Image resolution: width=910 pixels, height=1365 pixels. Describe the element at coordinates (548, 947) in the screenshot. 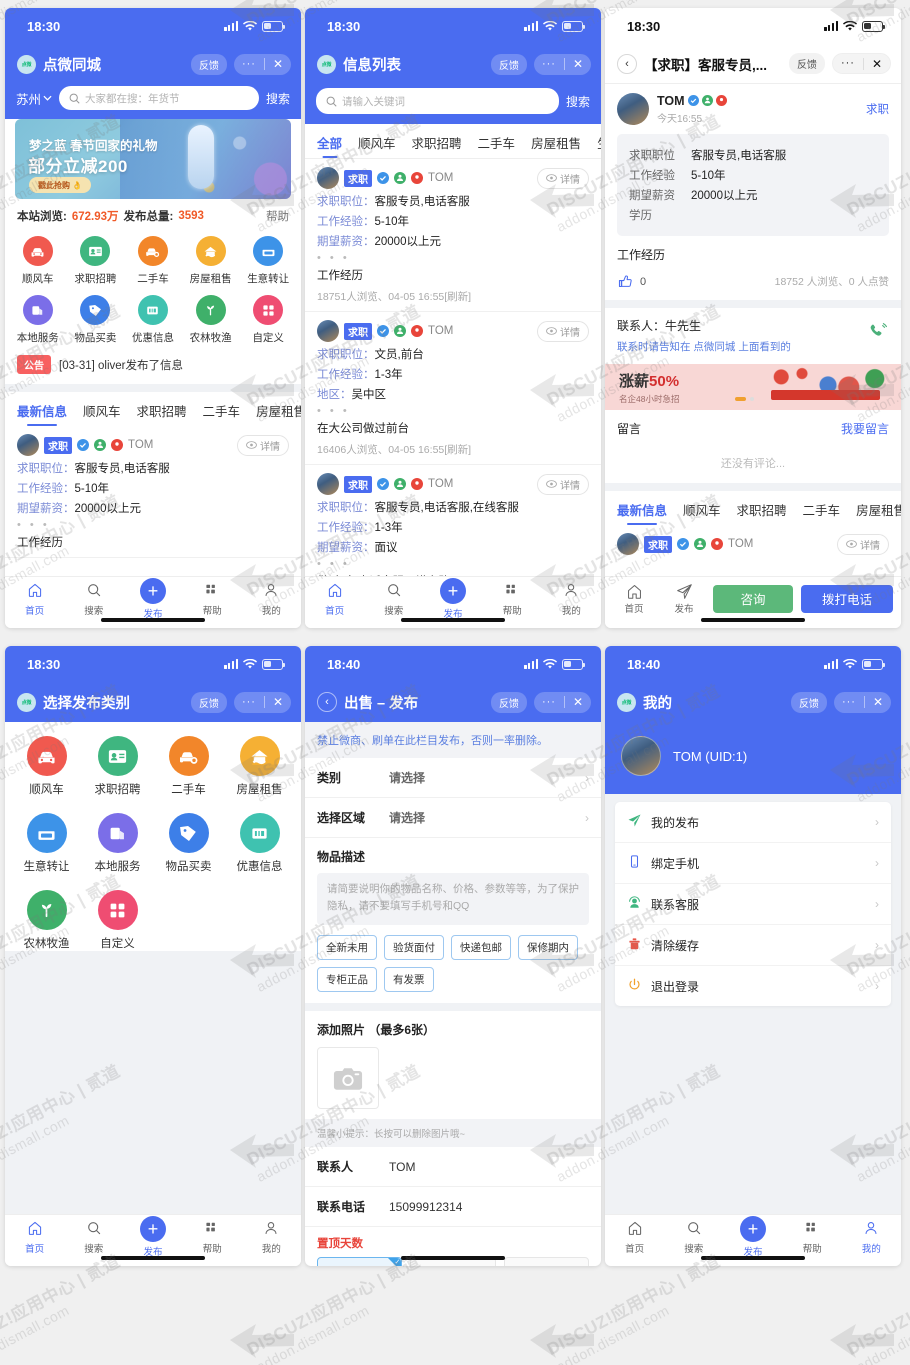

I see `tag-chip: 保修期内` at that location.